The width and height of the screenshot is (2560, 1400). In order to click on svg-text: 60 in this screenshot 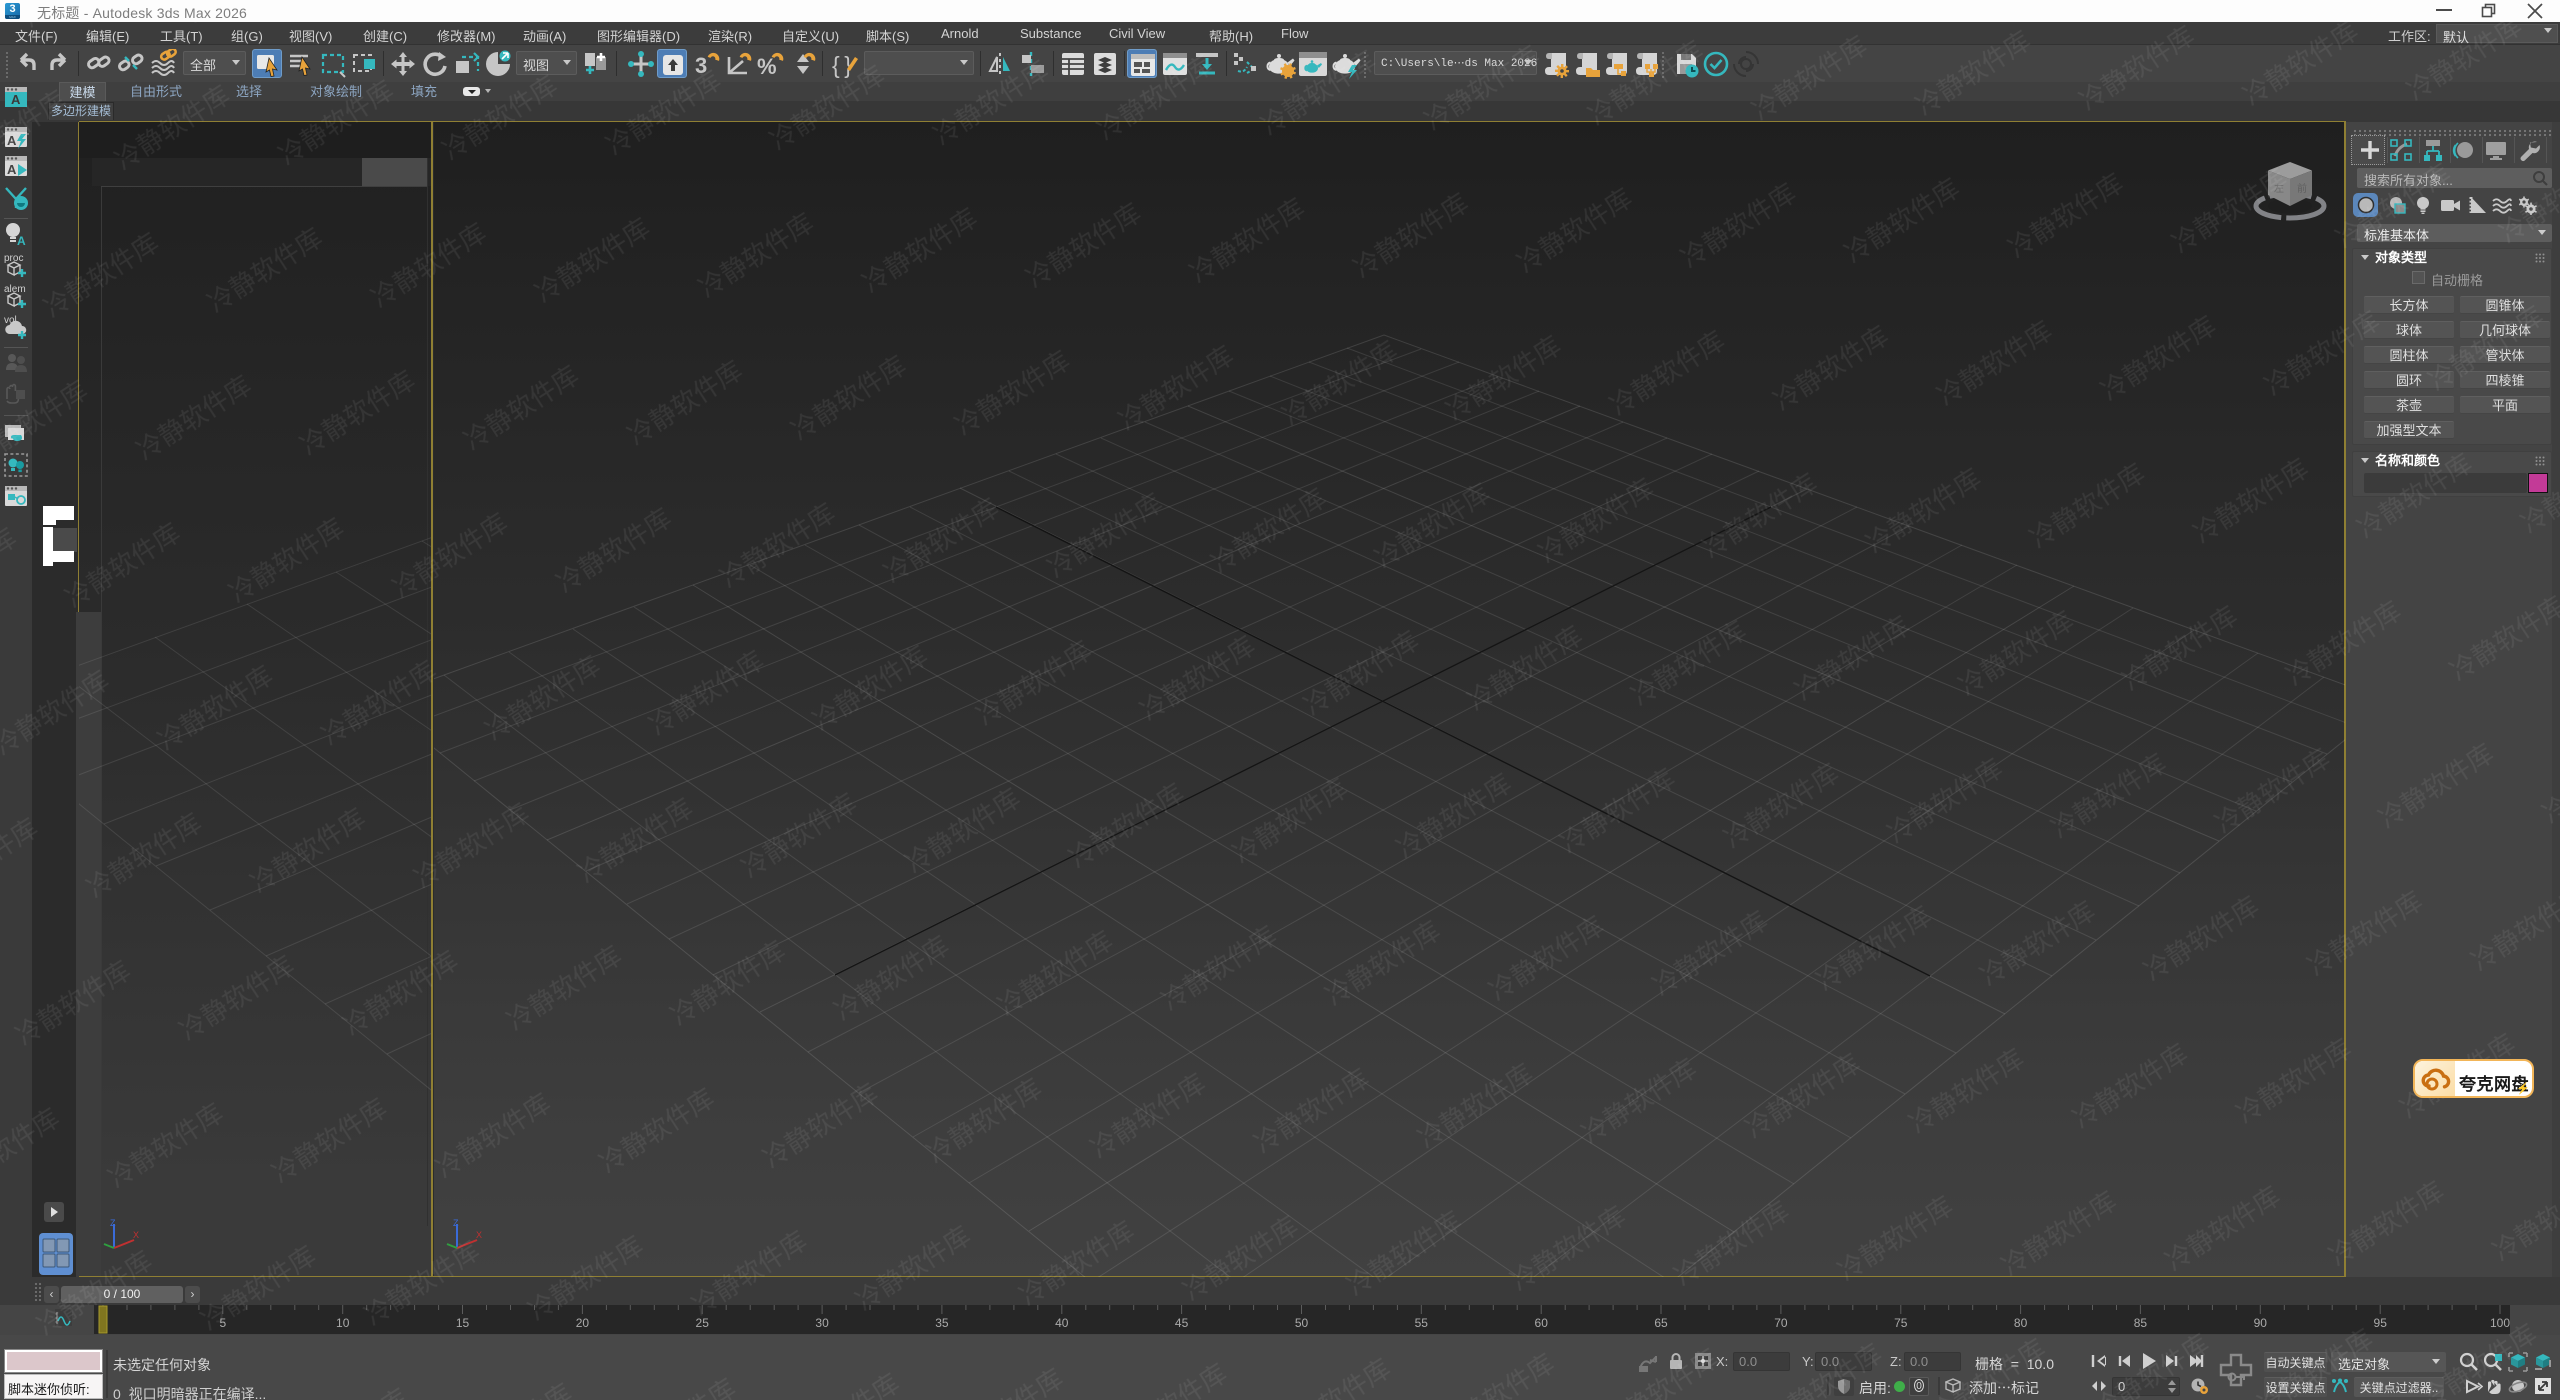, I will do `click(1542, 1323)`.